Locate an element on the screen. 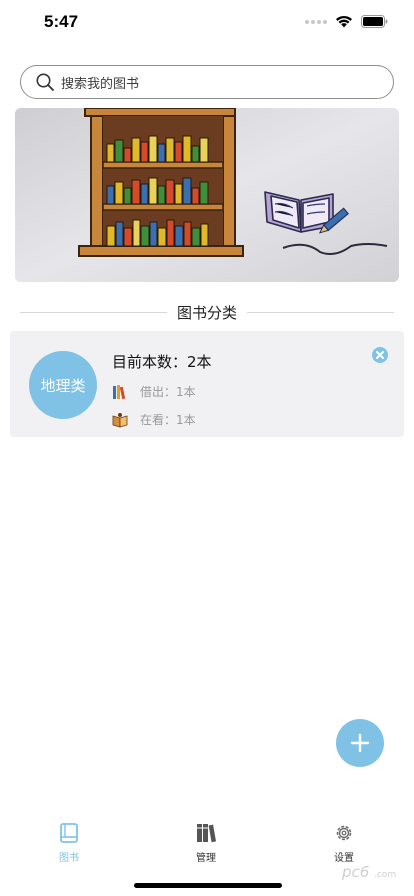 This screenshot has height=896, width=414. current-count-value: 2本 is located at coordinates (199, 362).